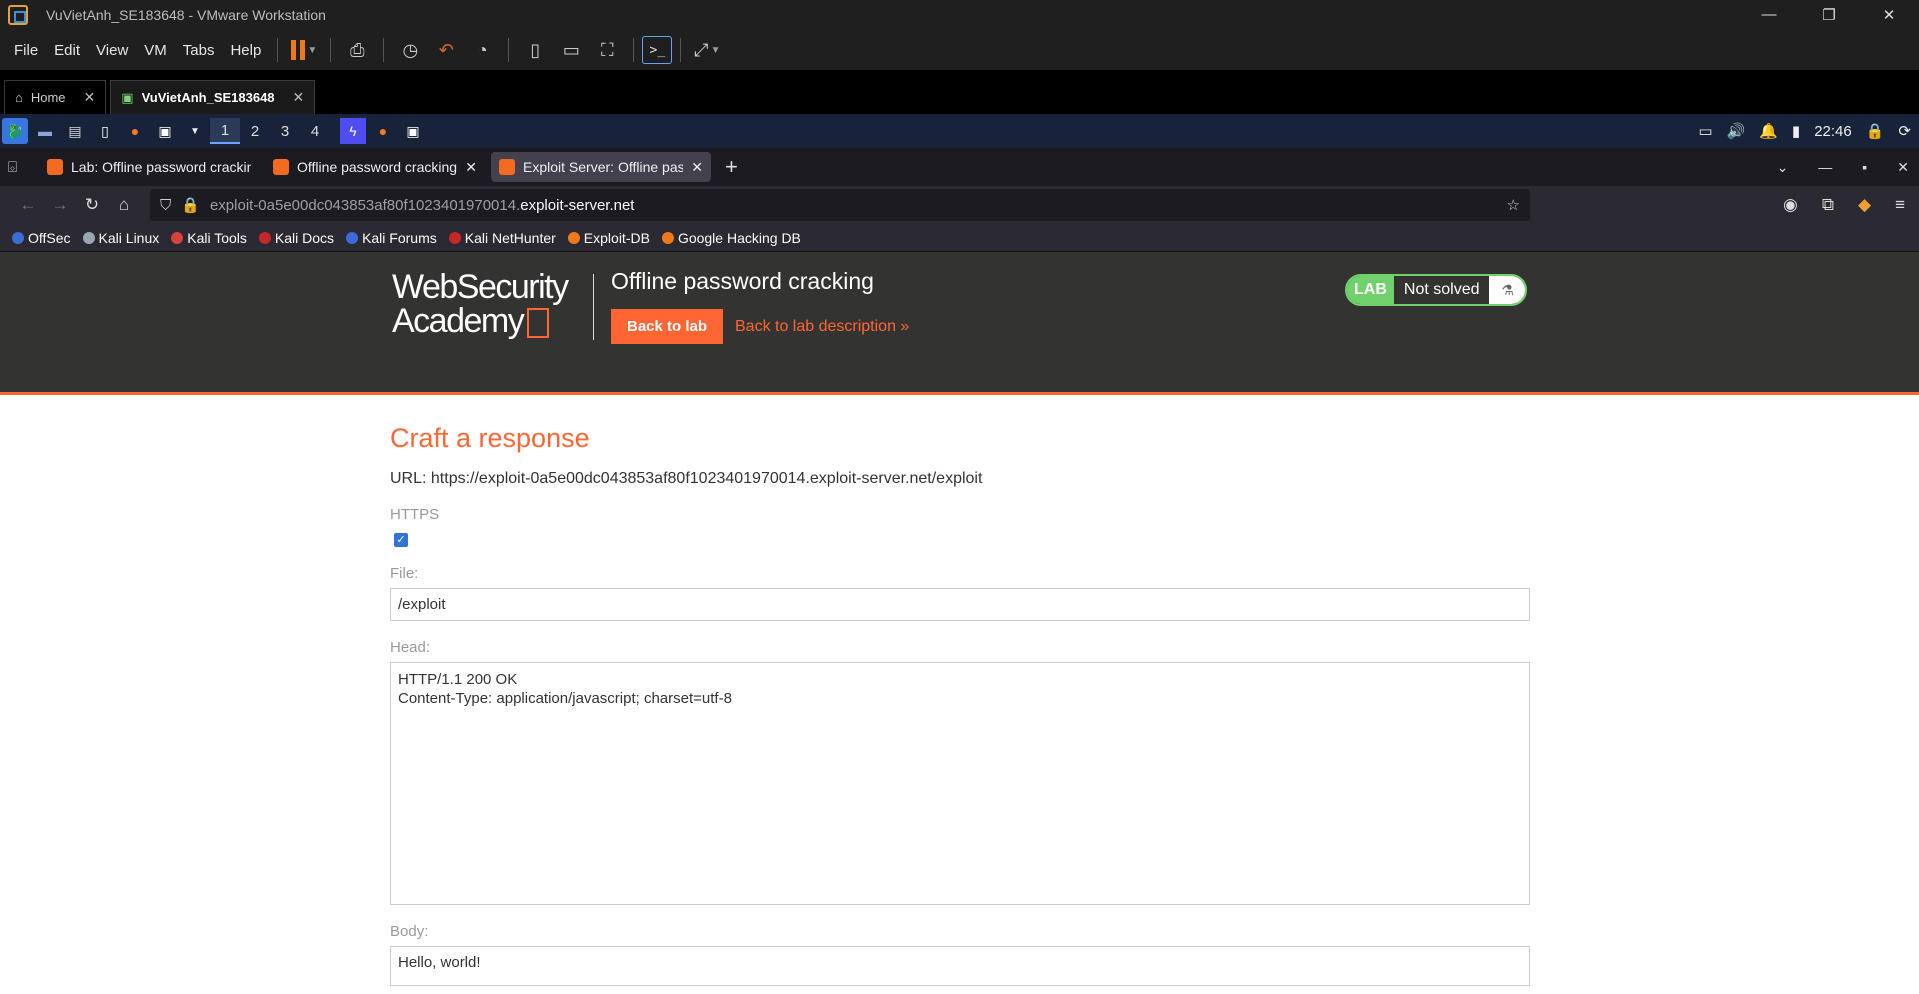 The width and height of the screenshot is (1919, 994). I want to click on extensions-icon: ⧉, so click(1828, 205).